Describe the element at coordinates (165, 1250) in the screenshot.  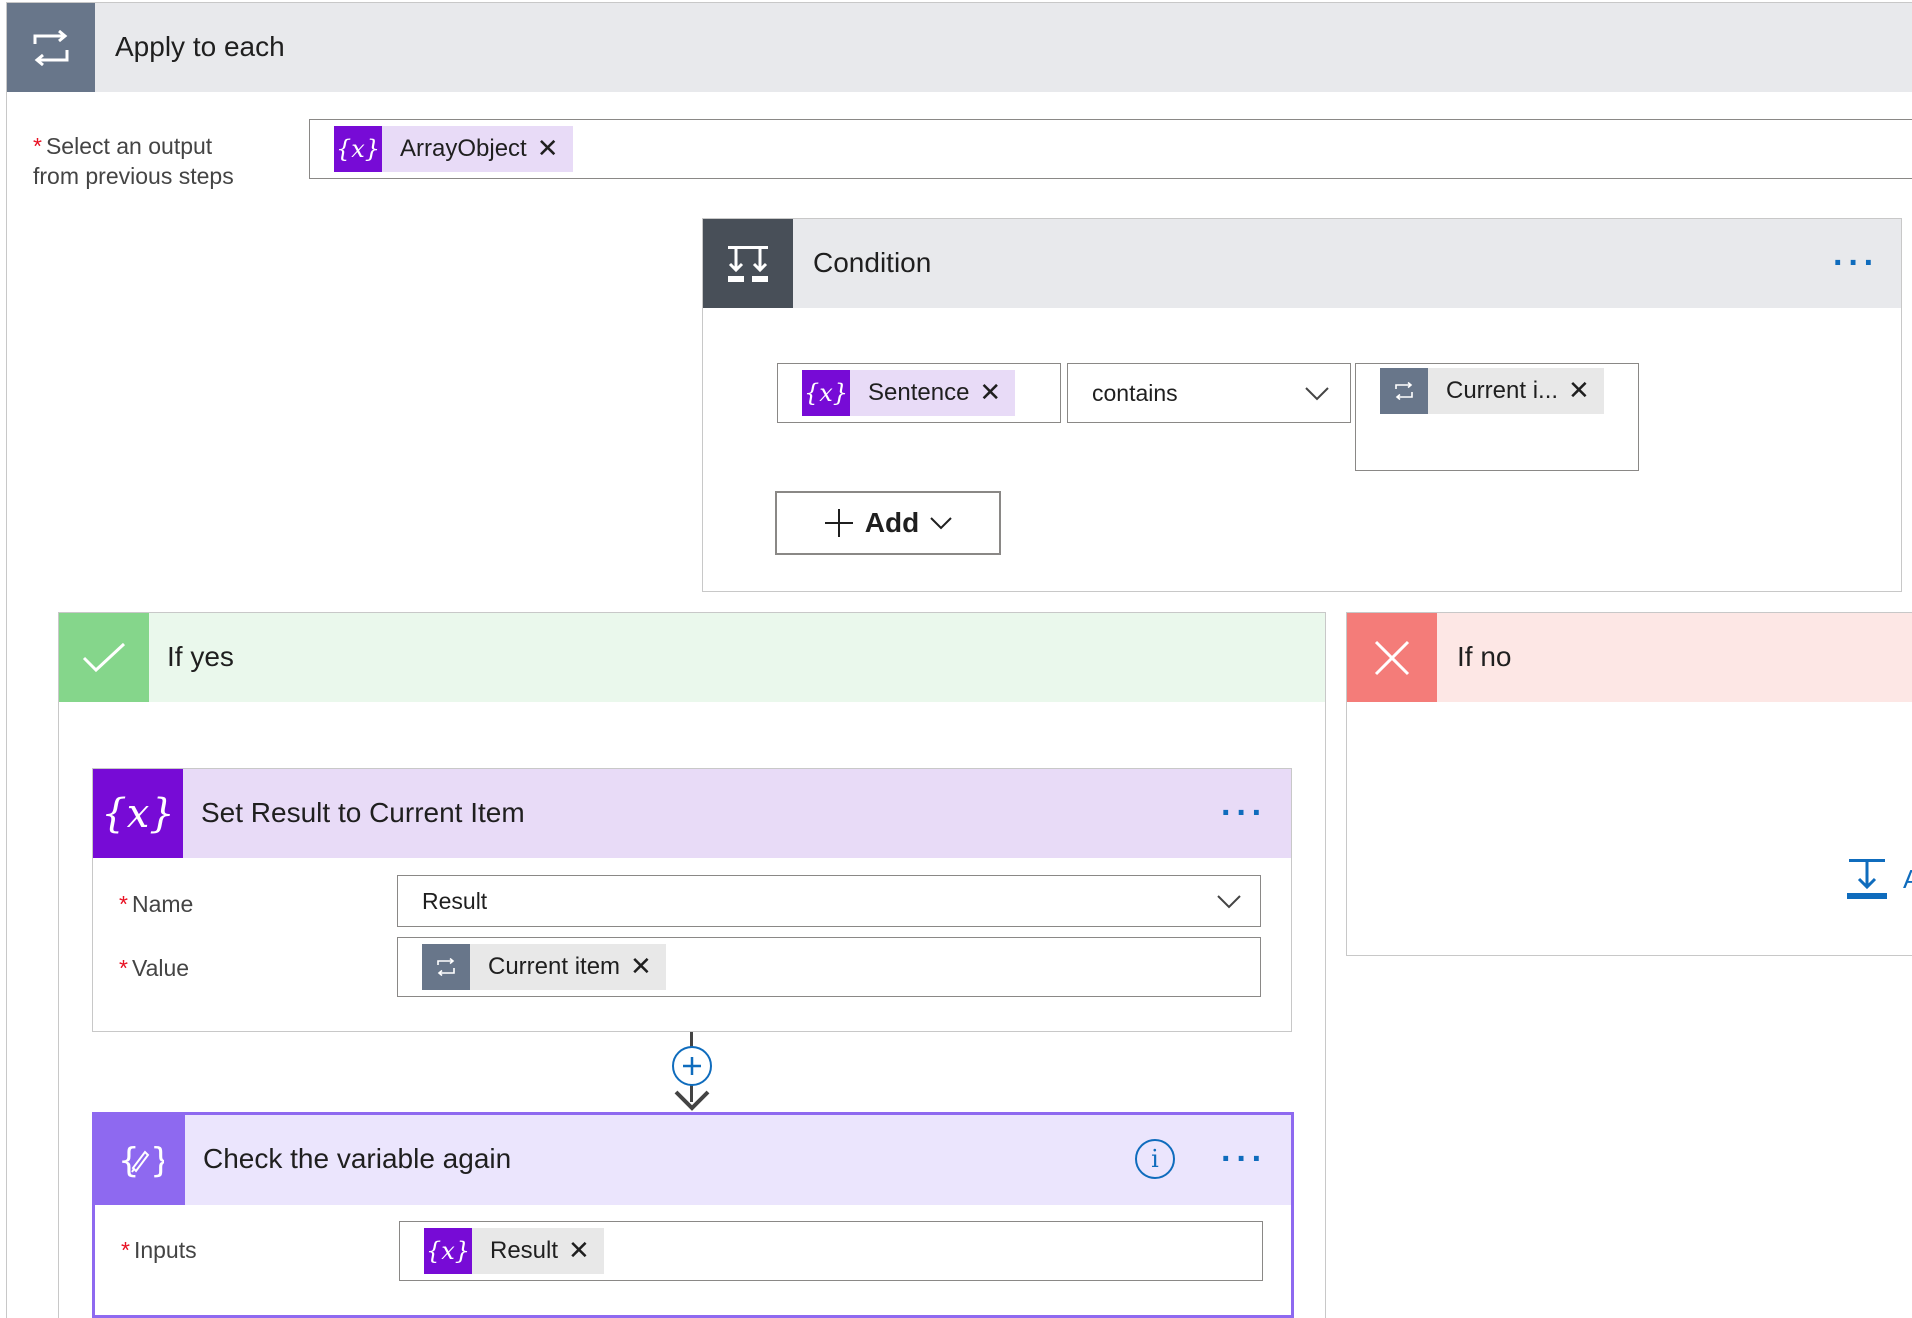
I see `inputs-label-text: Inputs` at that location.